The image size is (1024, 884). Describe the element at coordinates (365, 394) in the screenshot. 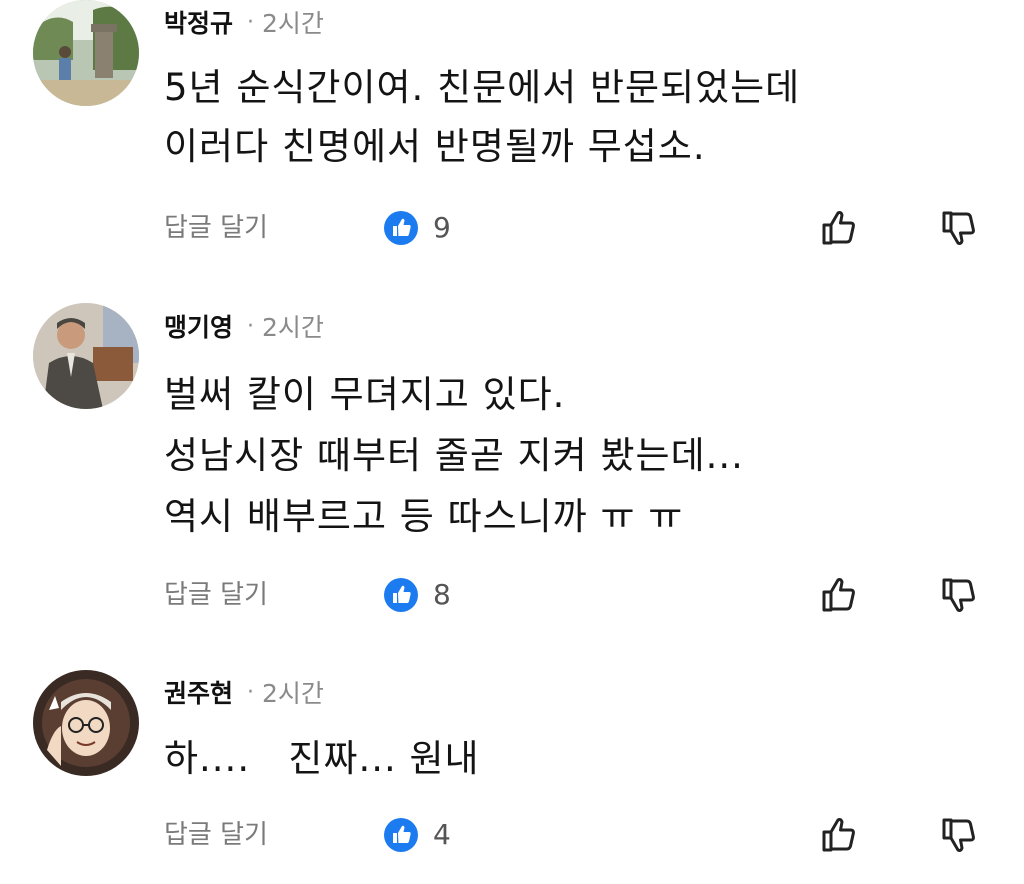

I see `comment-text-line: 벌써 칼이 무뎌지고 있다.` at that location.